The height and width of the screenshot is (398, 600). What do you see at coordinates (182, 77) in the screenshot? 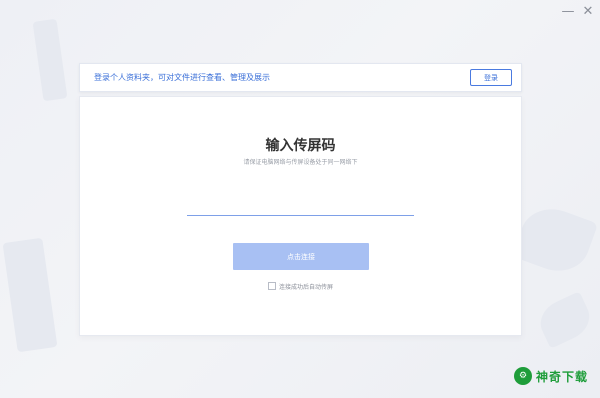
I see `banner-text: 登录个人资料夹，可对文件进行查看、管理及展示` at bounding box center [182, 77].